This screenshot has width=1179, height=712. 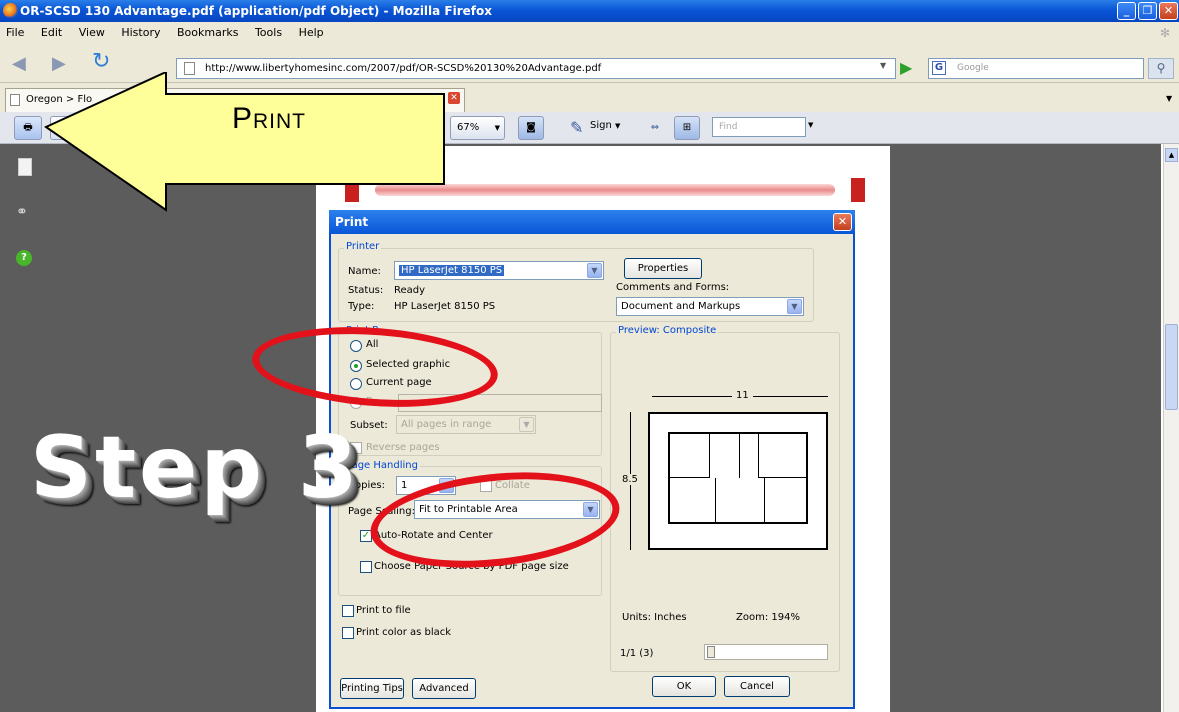 What do you see at coordinates (361, 306) in the screenshot?
I see `type-label: Type:` at bounding box center [361, 306].